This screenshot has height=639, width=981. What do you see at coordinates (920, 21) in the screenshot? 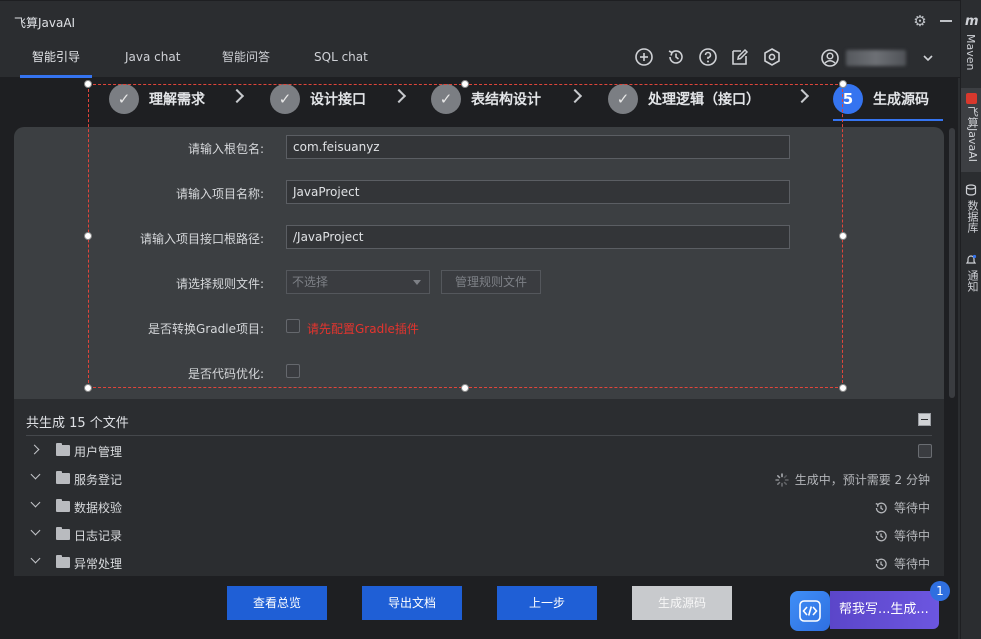
I see `gear-icon: ⚙` at bounding box center [920, 21].